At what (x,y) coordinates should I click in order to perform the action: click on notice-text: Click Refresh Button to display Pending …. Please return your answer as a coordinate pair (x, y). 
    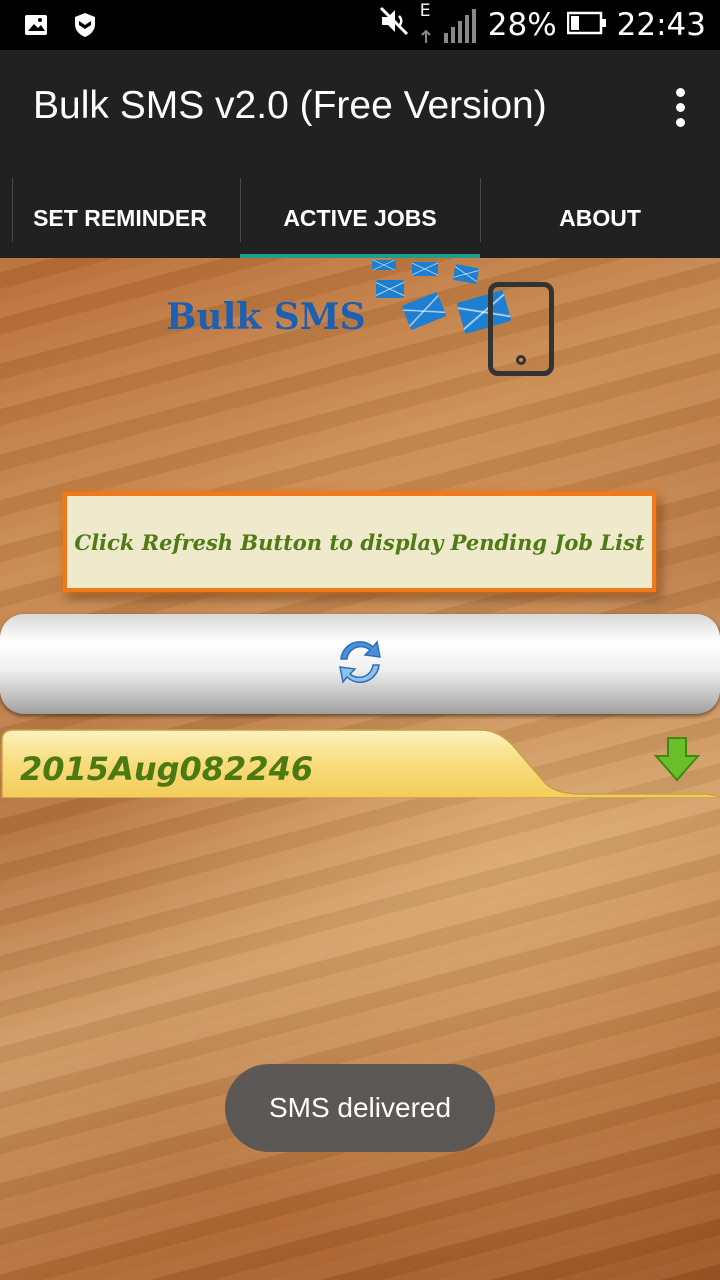
    Looking at the image, I should click on (359, 542).